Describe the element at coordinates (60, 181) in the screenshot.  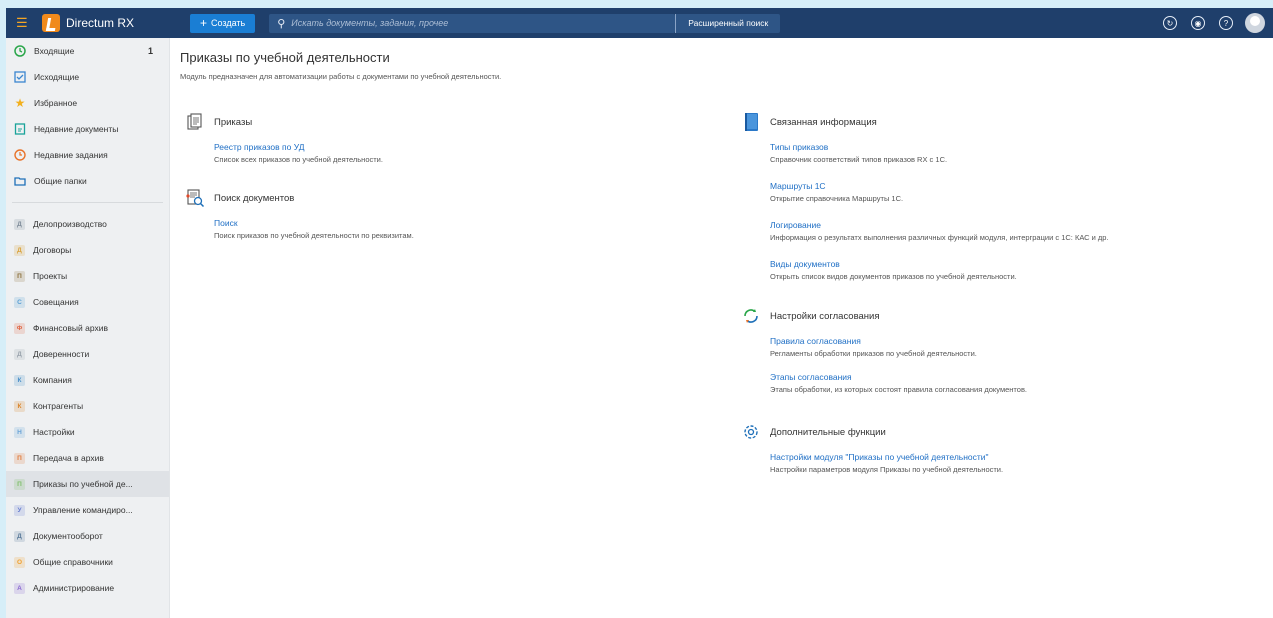
I see `sidebar-item-label: Общие папки` at that location.